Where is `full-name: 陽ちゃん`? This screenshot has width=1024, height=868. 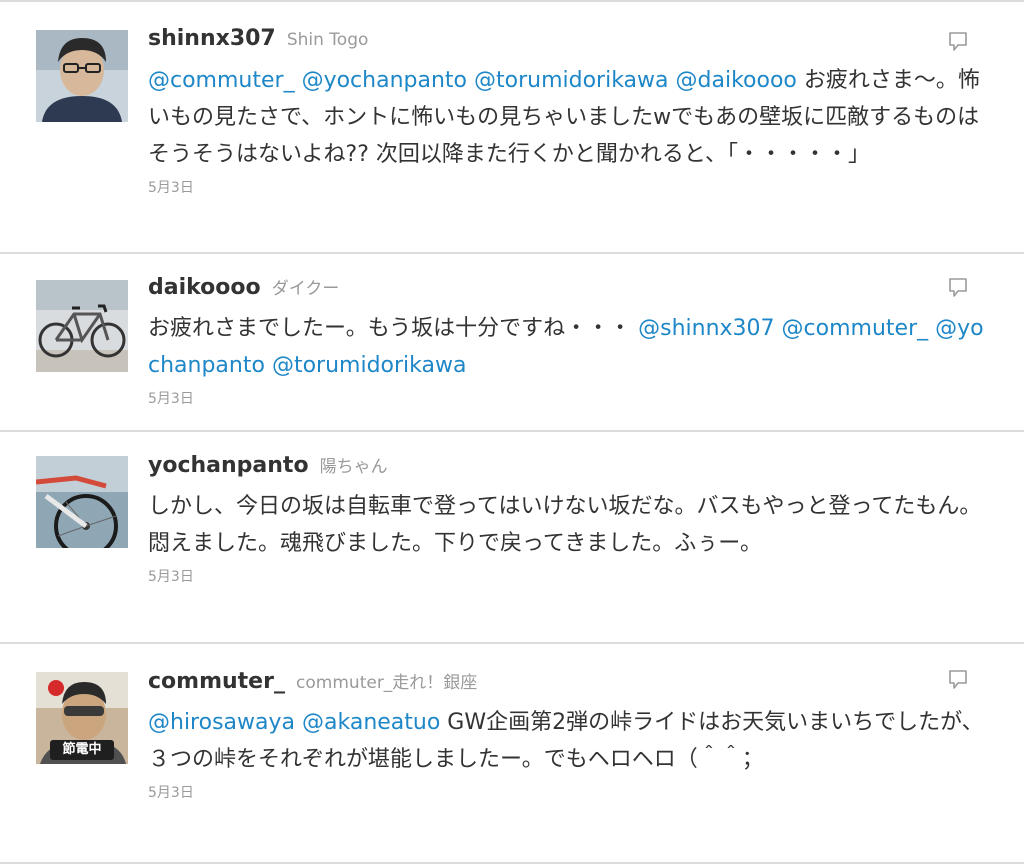 full-name: 陽ちゃん is located at coordinates (353, 467).